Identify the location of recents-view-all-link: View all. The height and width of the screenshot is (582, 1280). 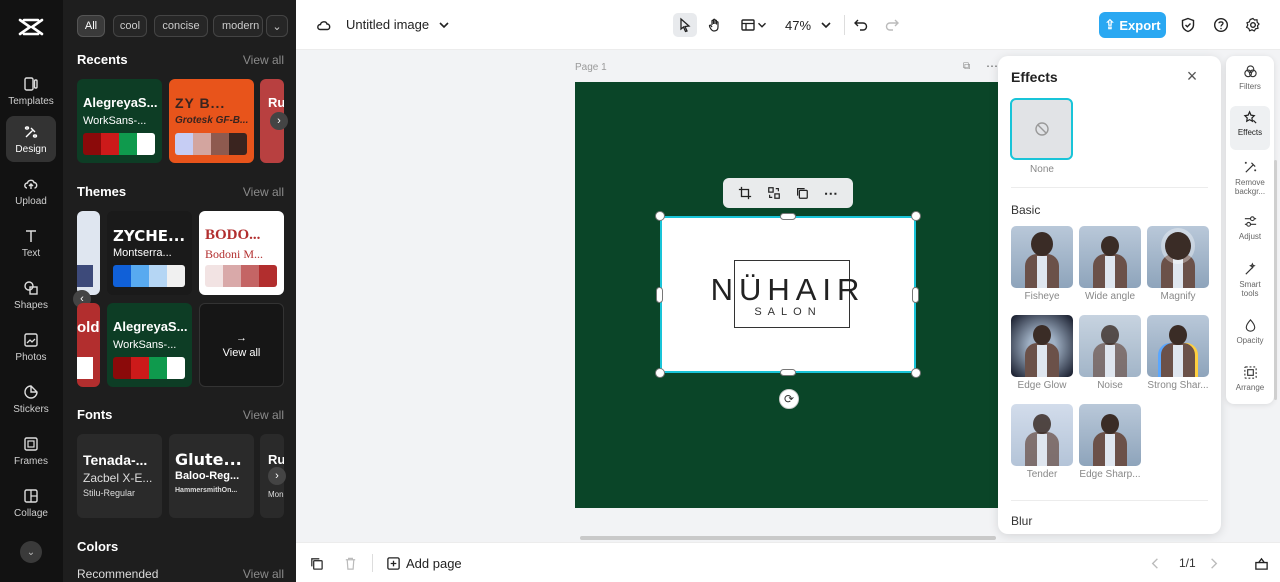
(263, 60).